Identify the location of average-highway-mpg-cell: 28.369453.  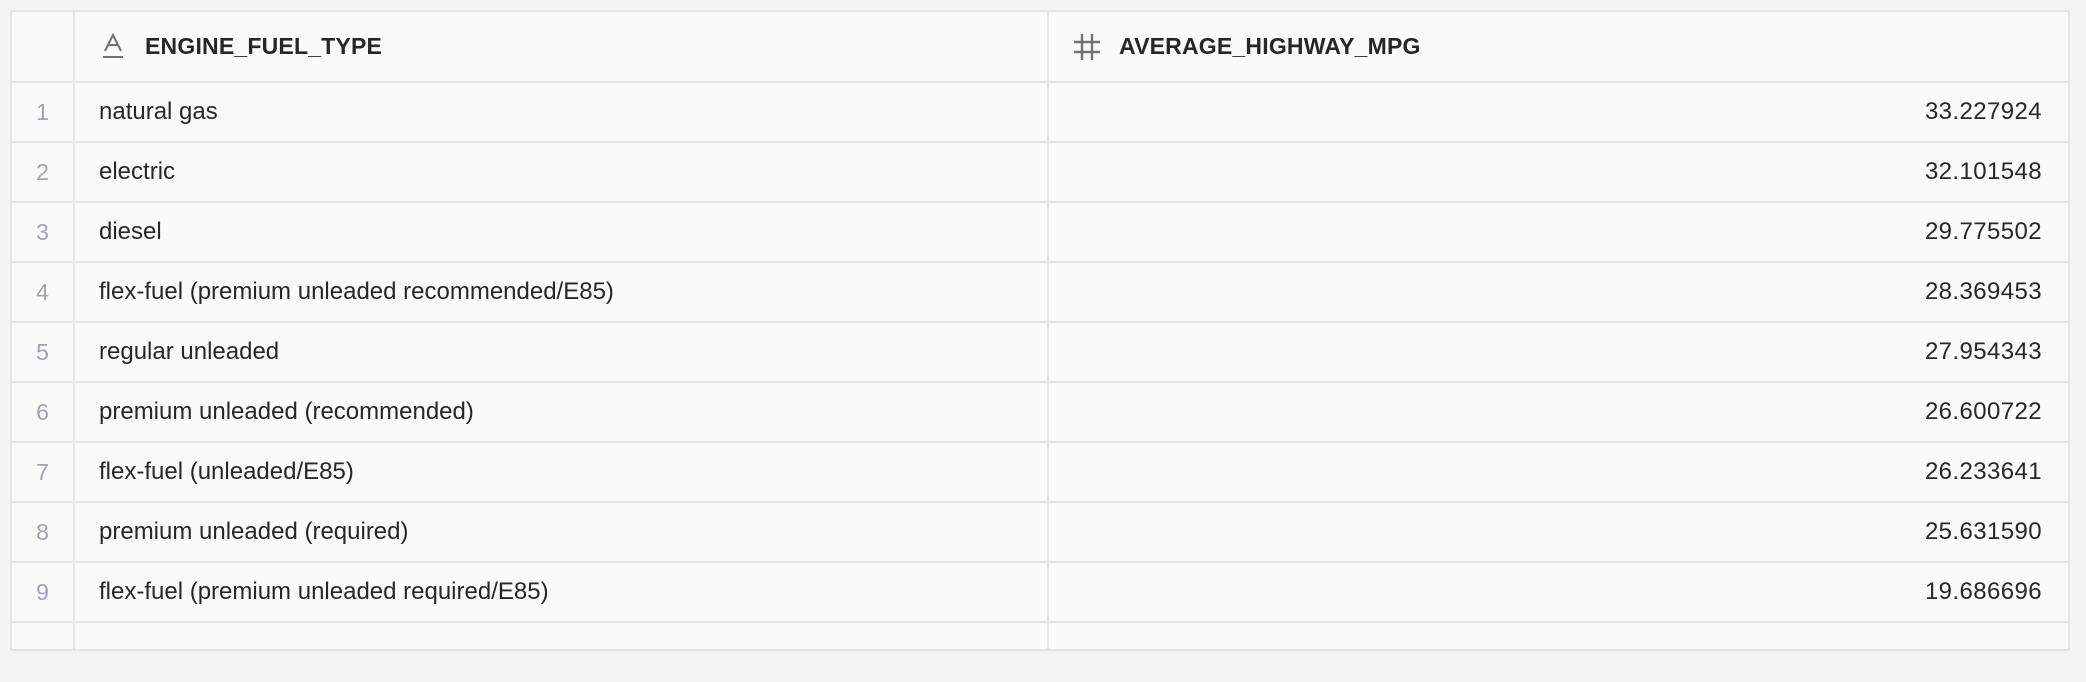
(1558, 292).